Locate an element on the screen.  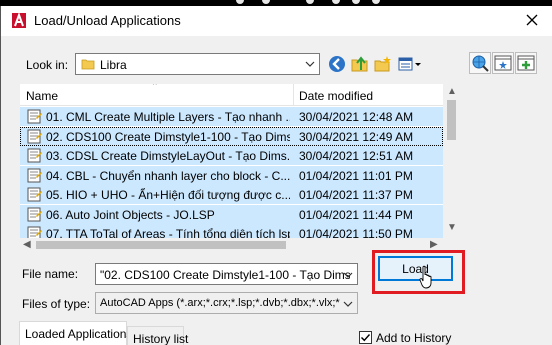
back-button is located at coordinates (337, 64).